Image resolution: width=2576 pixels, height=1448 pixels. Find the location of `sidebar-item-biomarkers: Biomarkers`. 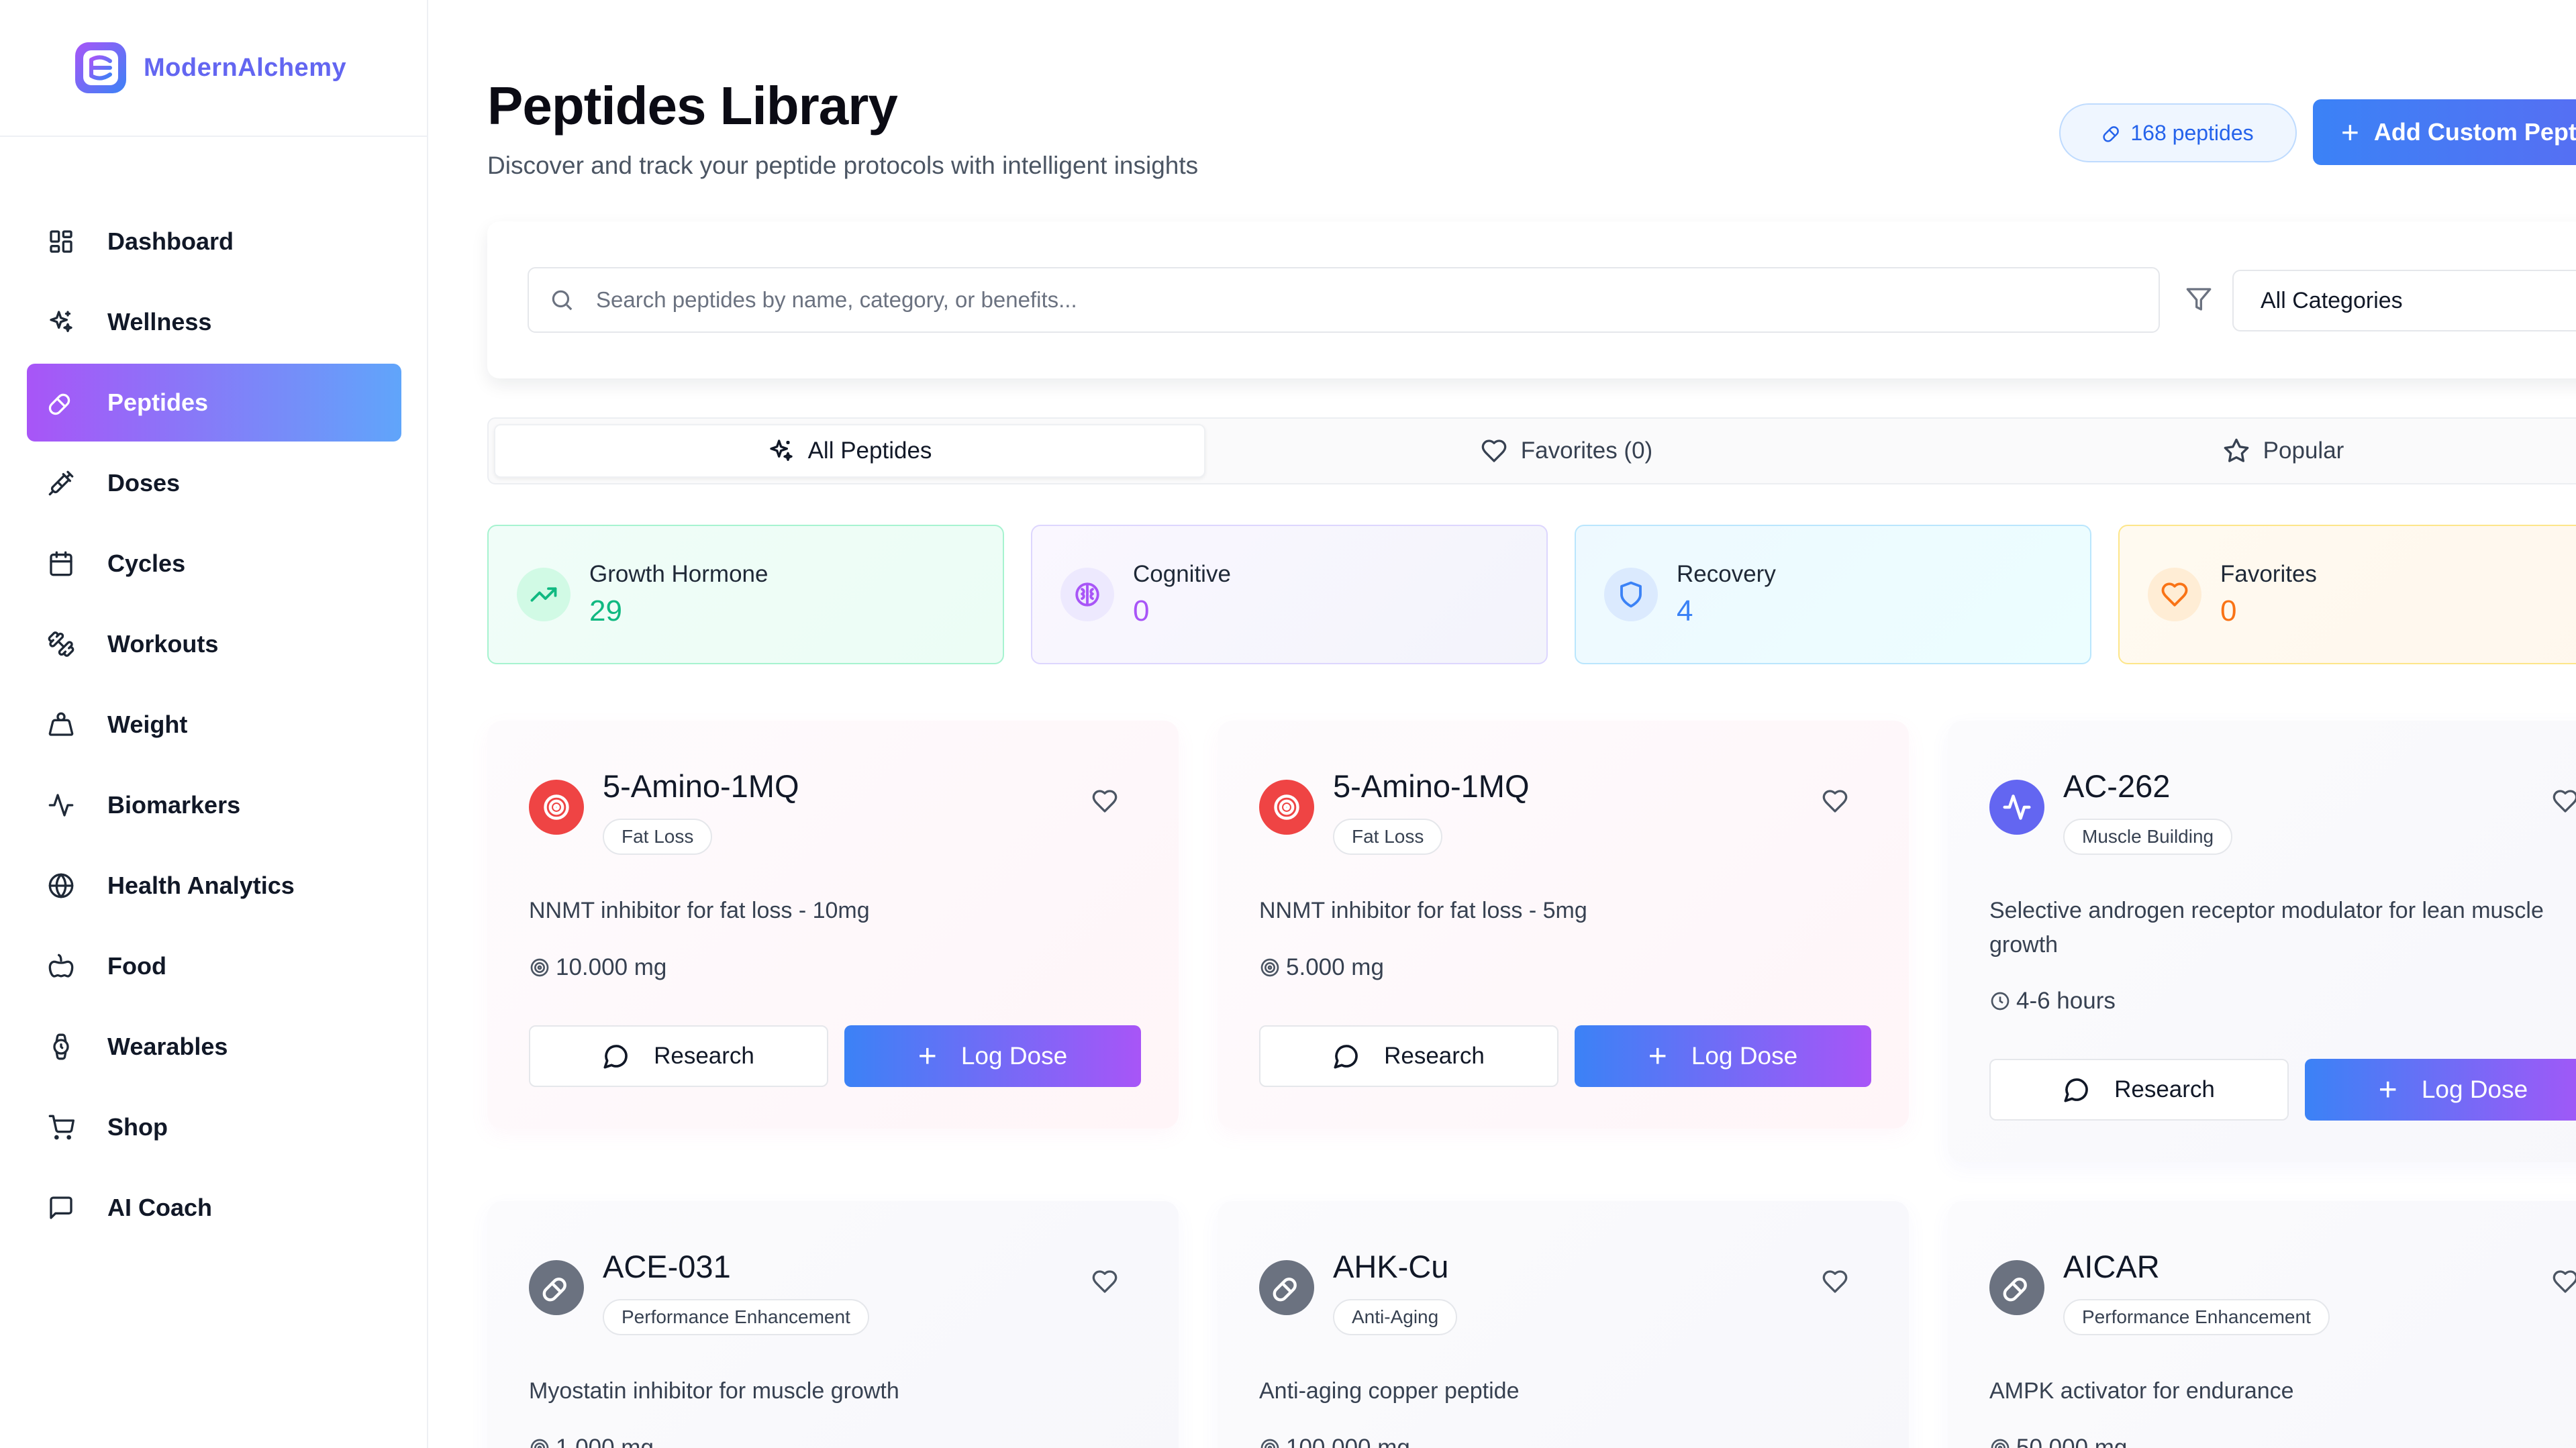

sidebar-item-biomarkers: Biomarkers is located at coordinates (214, 805).